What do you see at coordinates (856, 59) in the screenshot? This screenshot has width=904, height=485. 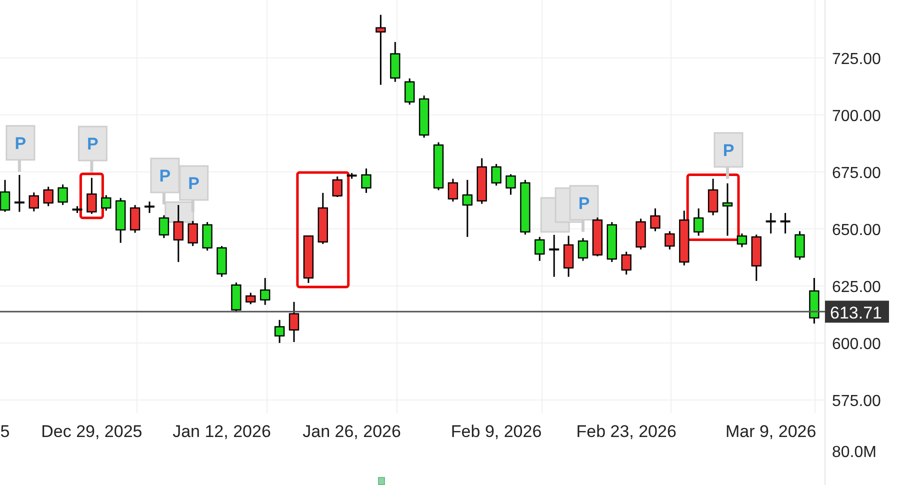 I see `y-axis-label: 725.00` at bounding box center [856, 59].